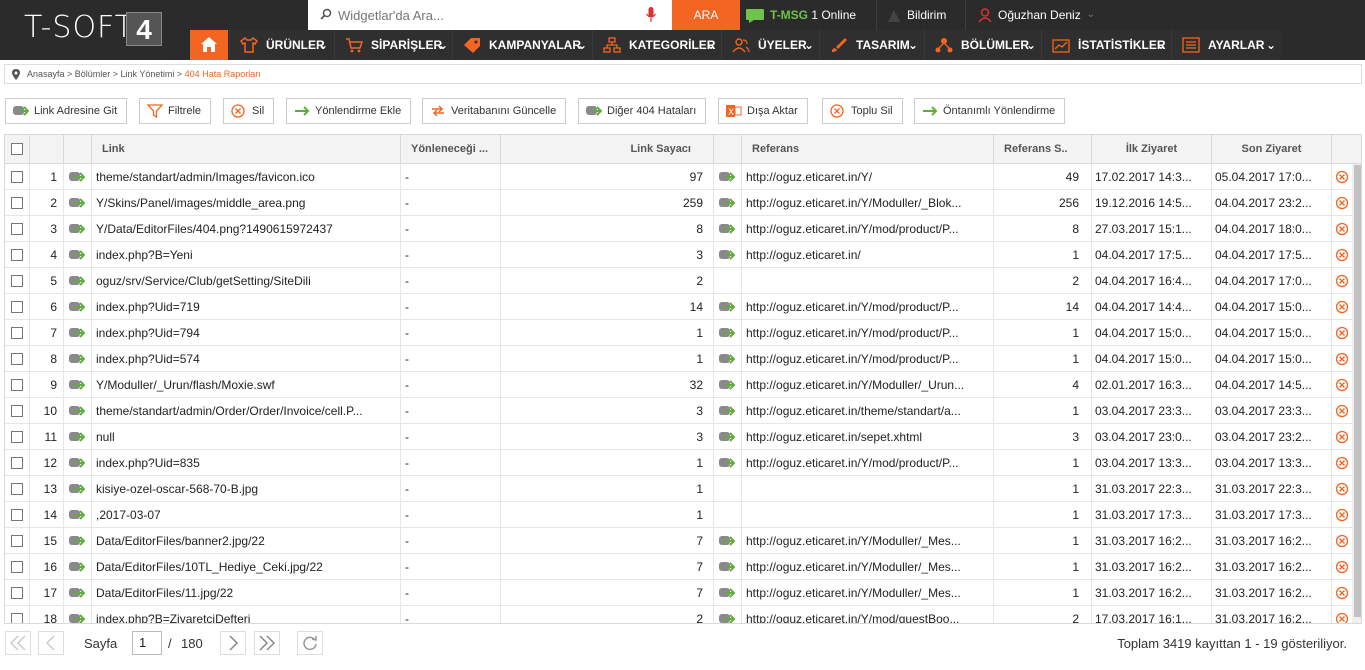 This screenshot has width=1365, height=670. I want to click on header-link: Link, so click(246, 149).